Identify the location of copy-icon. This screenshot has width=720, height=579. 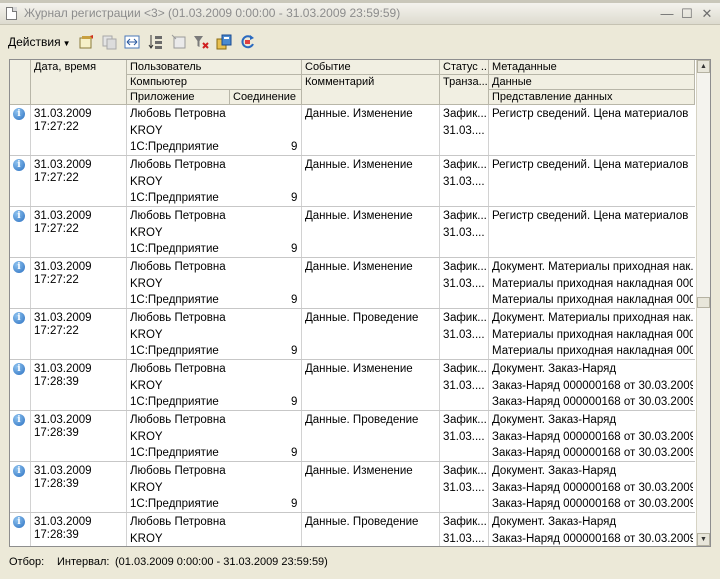
(109, 42).